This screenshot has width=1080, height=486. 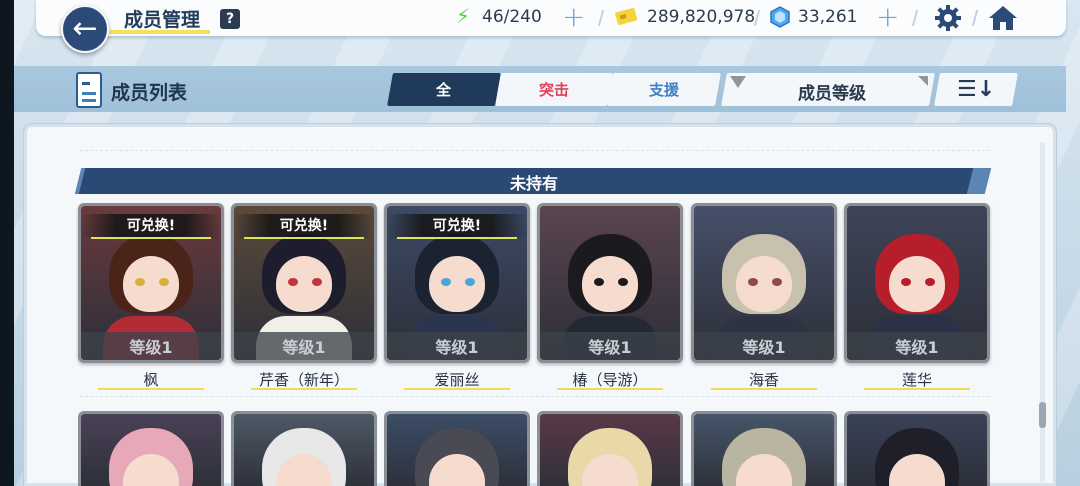 I want to click on student-name: 莲华, so click(x=916, y=380).